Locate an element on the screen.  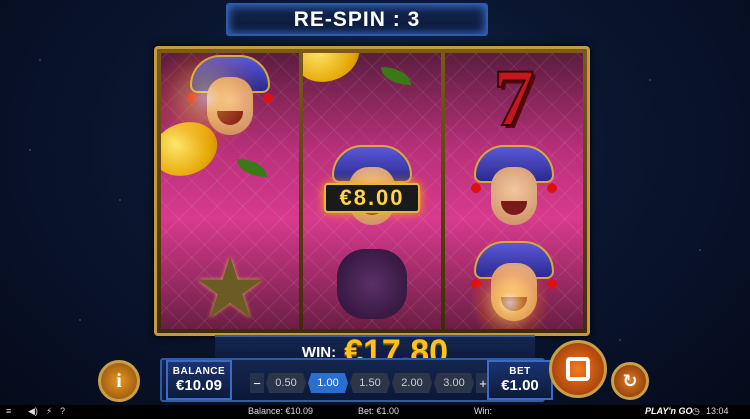
reel-3: 7 is located at coordinates (514, 191).